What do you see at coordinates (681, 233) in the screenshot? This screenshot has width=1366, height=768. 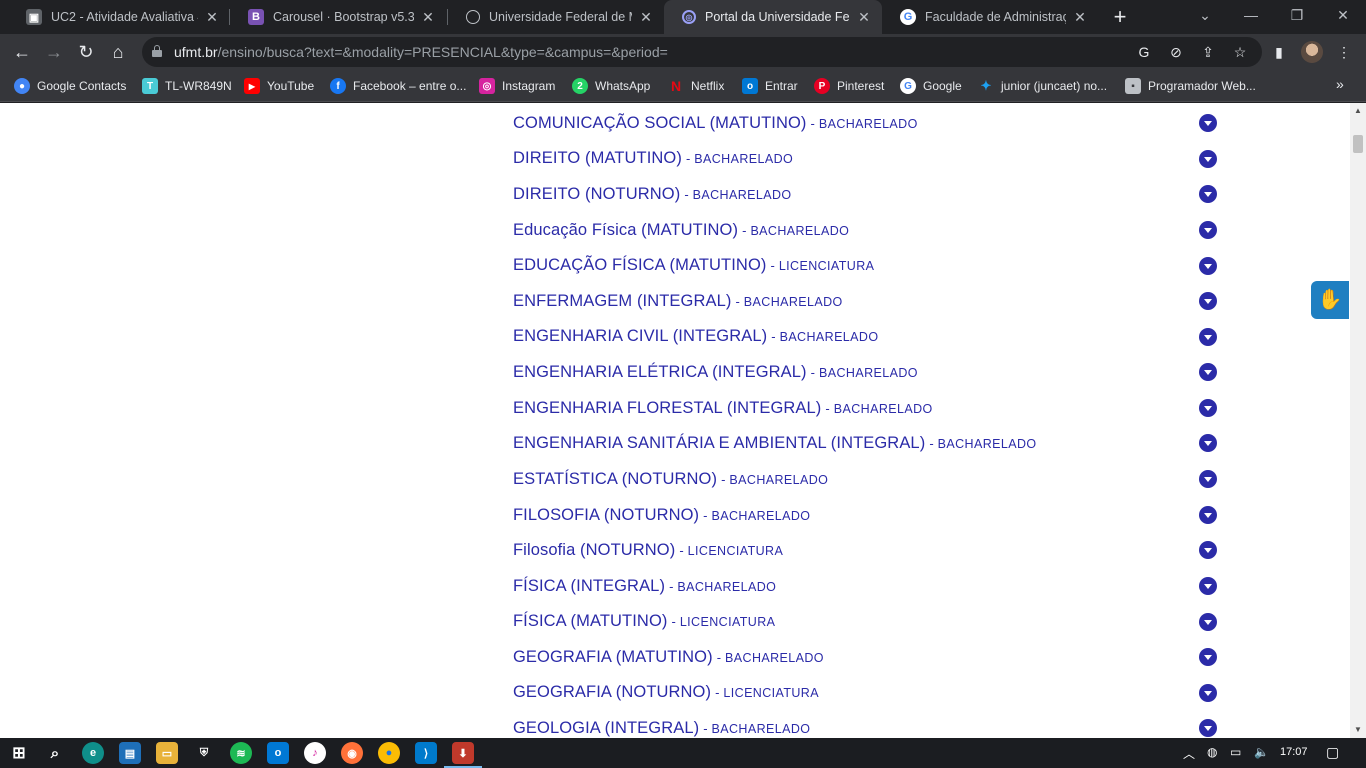 I see `course-item: Educação Física (MATUTINO) - BACHARELADO` at bounding box center [681, 233].